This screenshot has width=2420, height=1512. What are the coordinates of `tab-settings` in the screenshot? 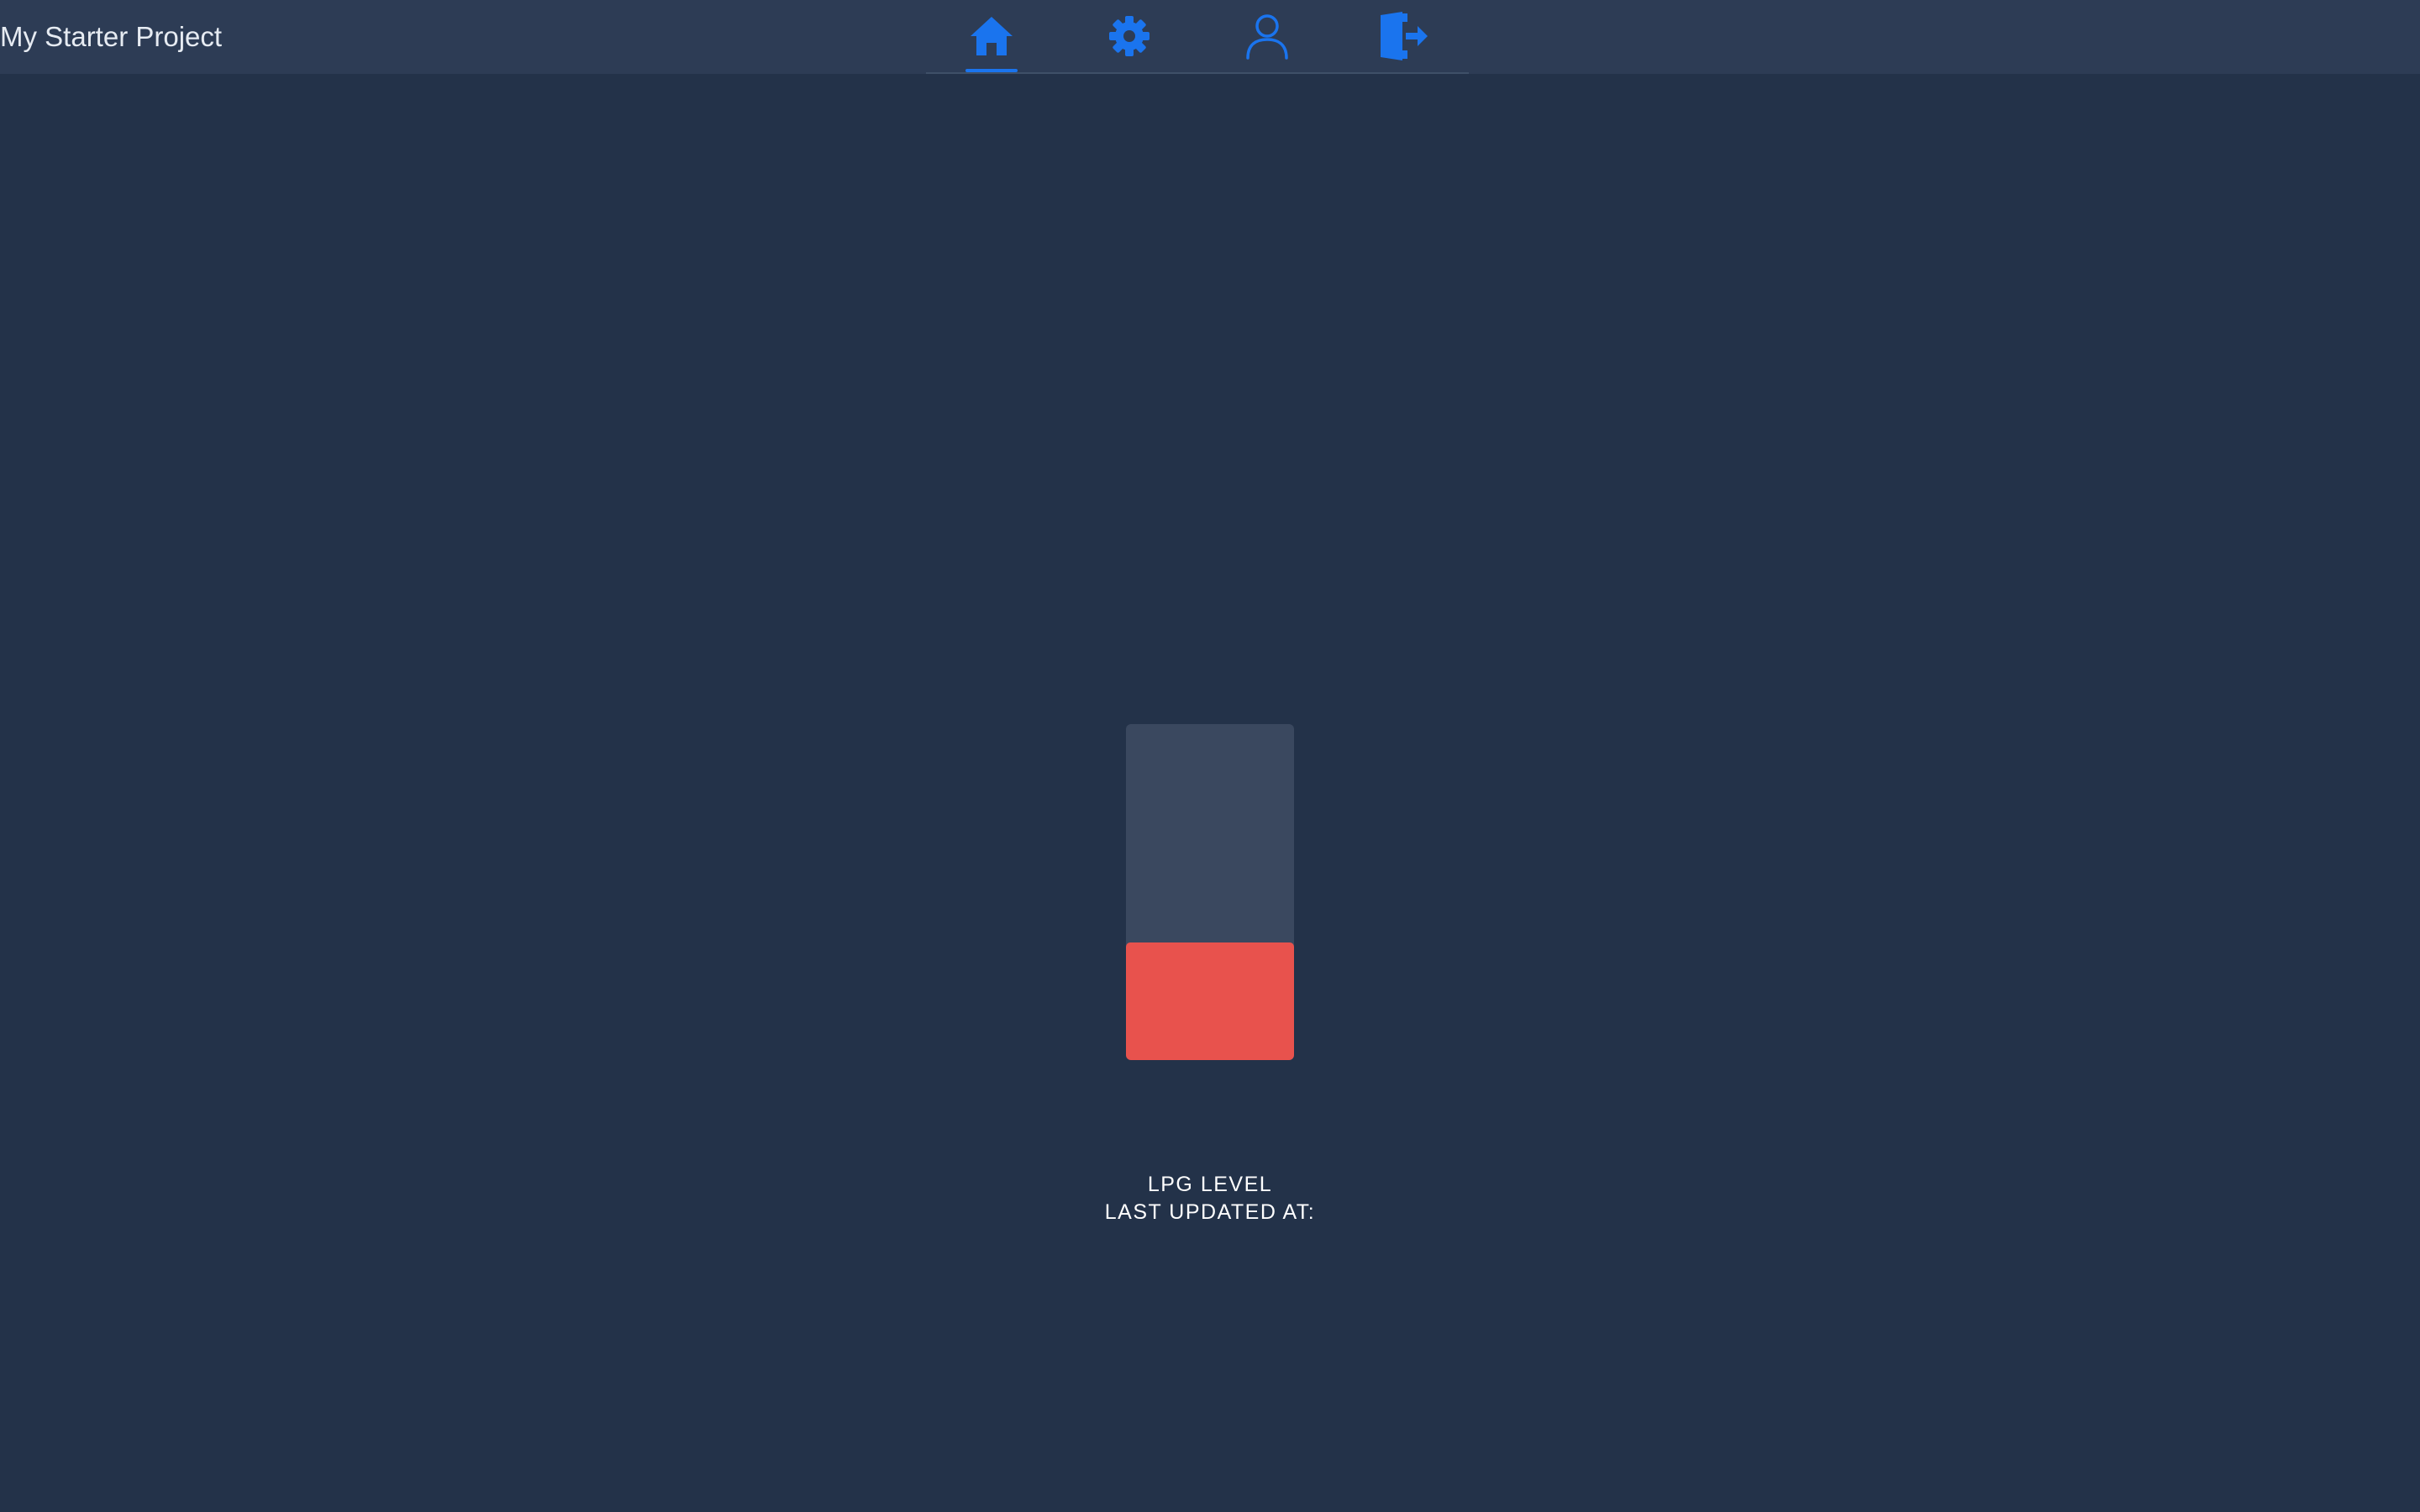 It's located at (1130, 36).